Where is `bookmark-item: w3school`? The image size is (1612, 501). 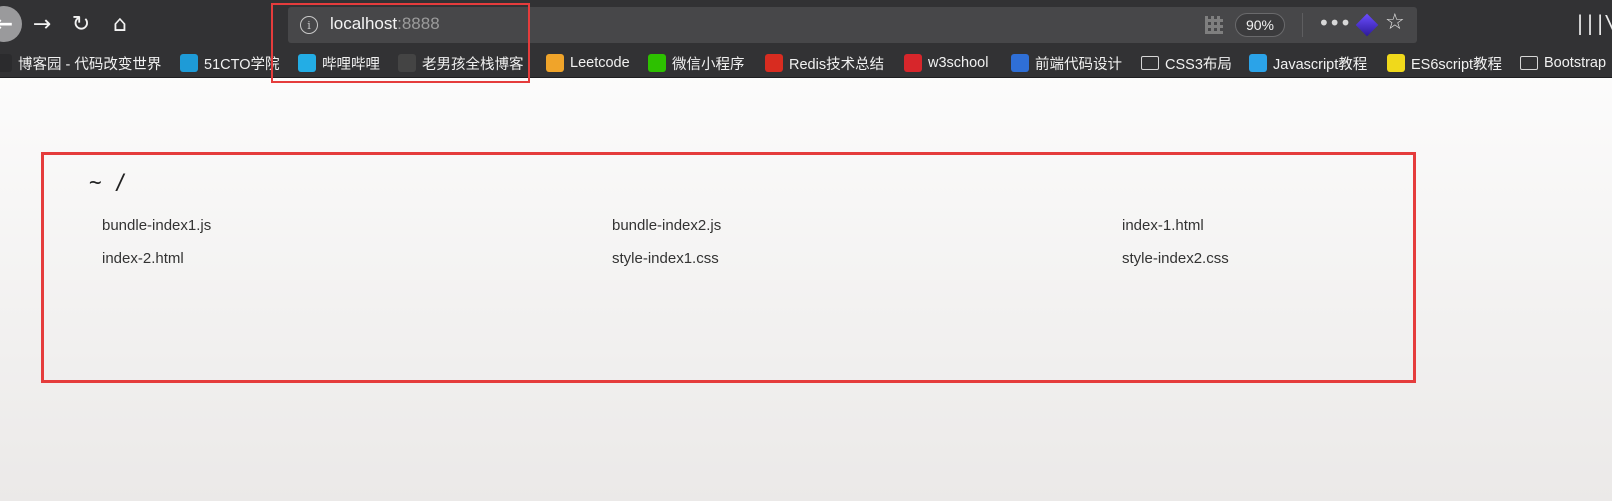
bookmark-item: w3school is located at coordinates (946, 63).